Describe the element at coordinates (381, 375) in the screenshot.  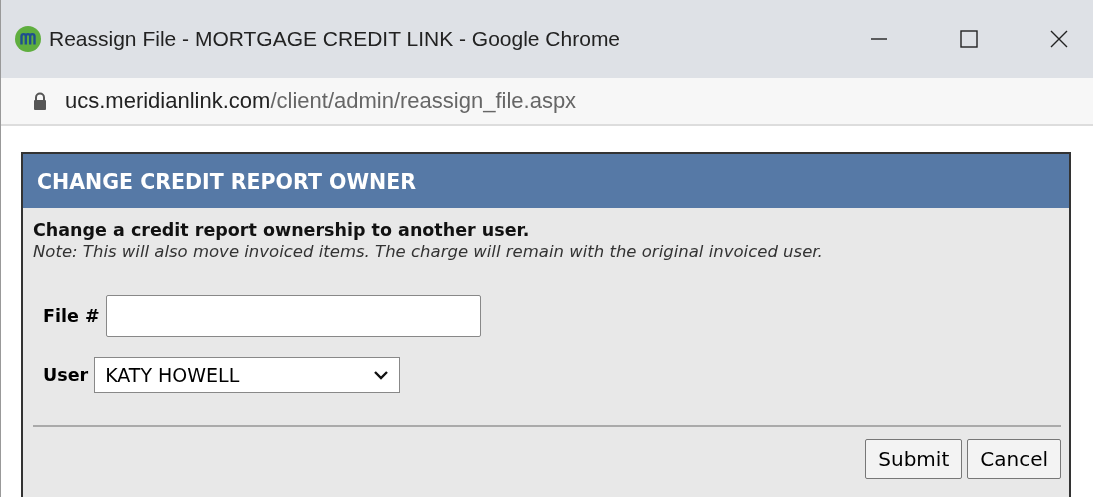
I see `chevron-icon` at that location.